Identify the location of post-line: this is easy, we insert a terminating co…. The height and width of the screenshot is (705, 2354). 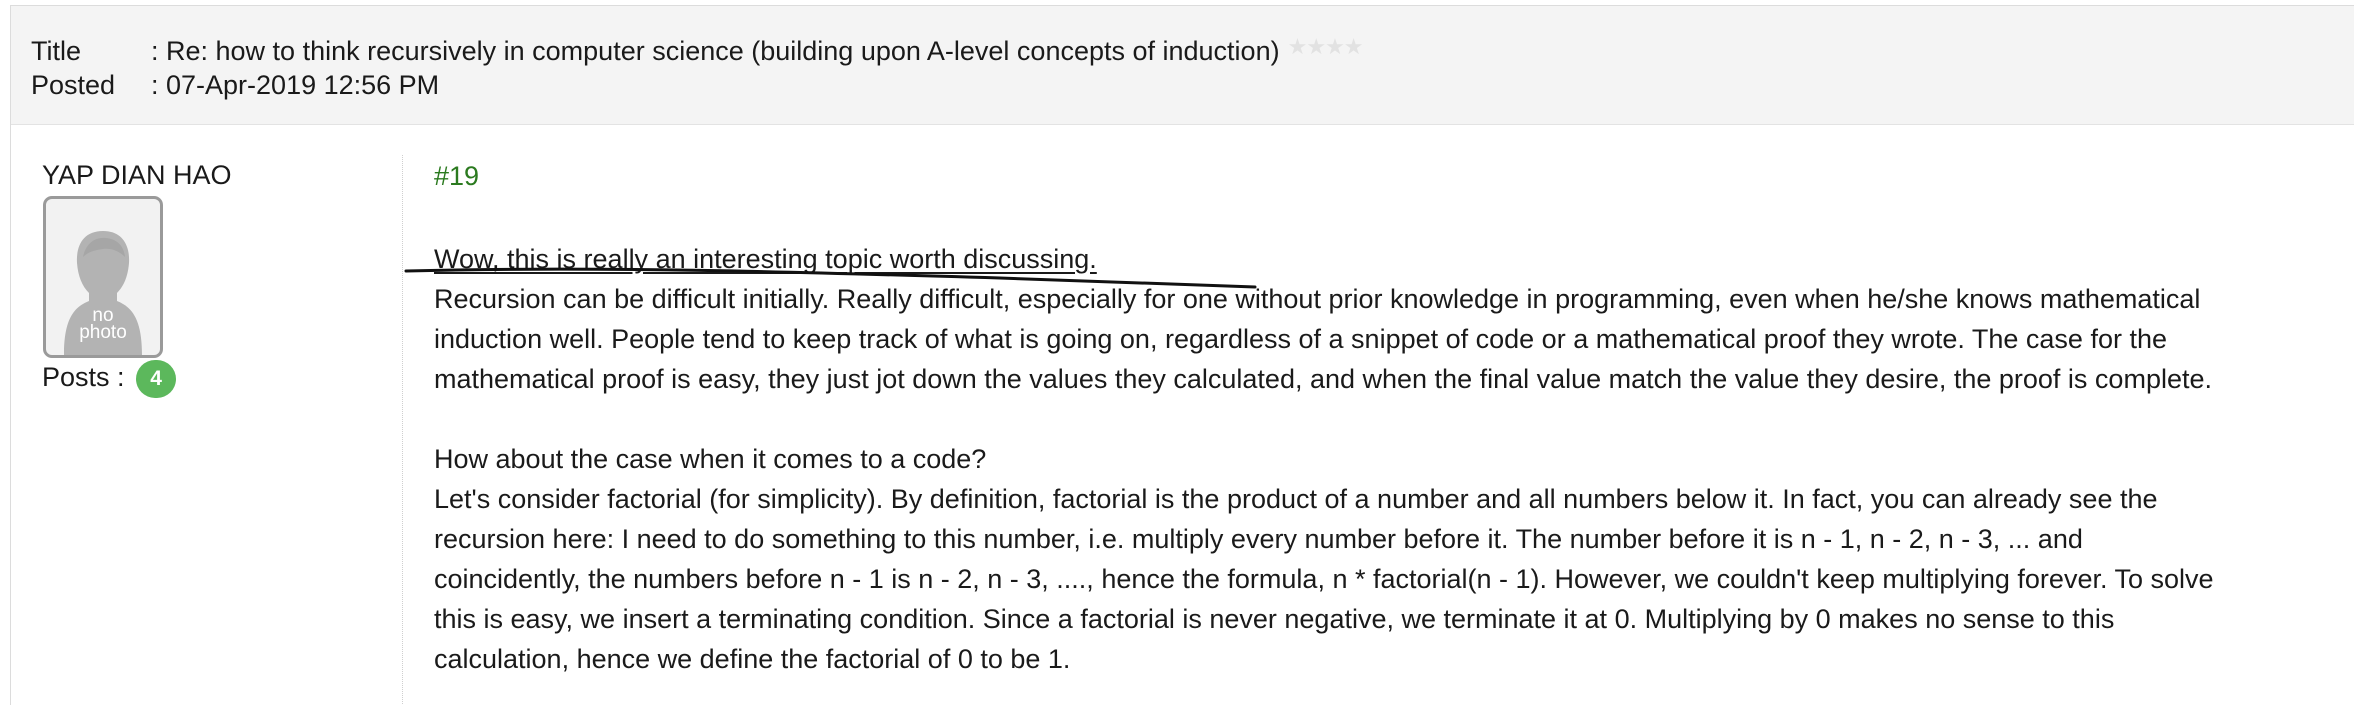
(1274, 619).